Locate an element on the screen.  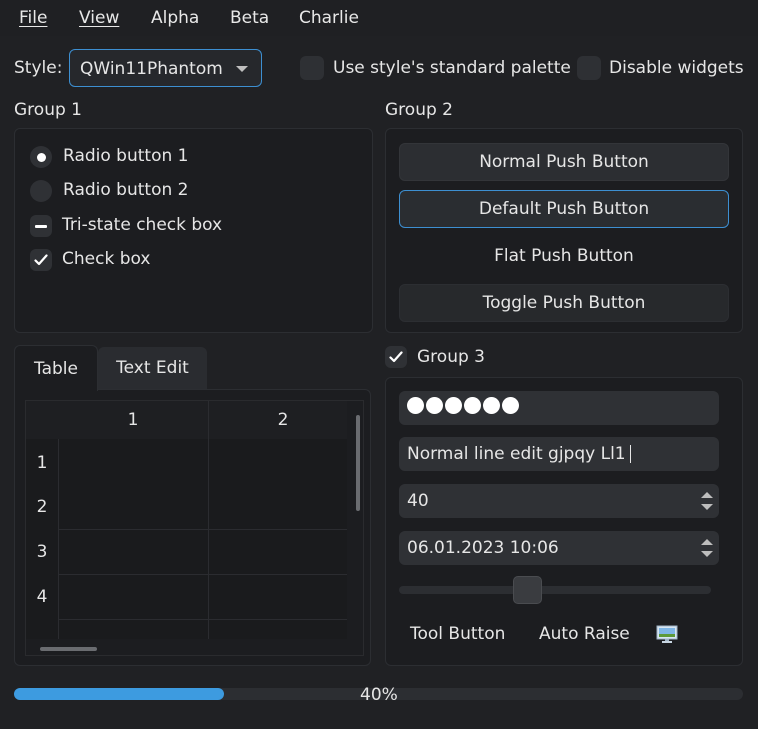
flat-push-button-label: Flat Push Button is located at coordinates (564, 256).